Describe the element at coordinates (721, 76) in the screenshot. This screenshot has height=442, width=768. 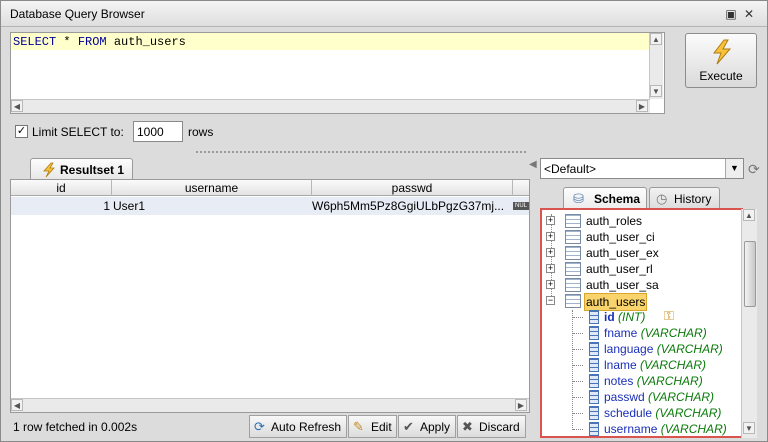
I see `execute-label: Execute` at that location.